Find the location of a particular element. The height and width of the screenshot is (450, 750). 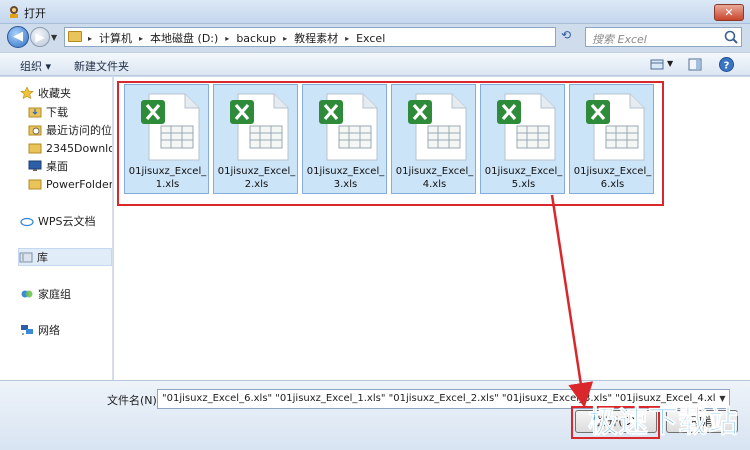

download-folder-icon is located at coordinates (35, 112).